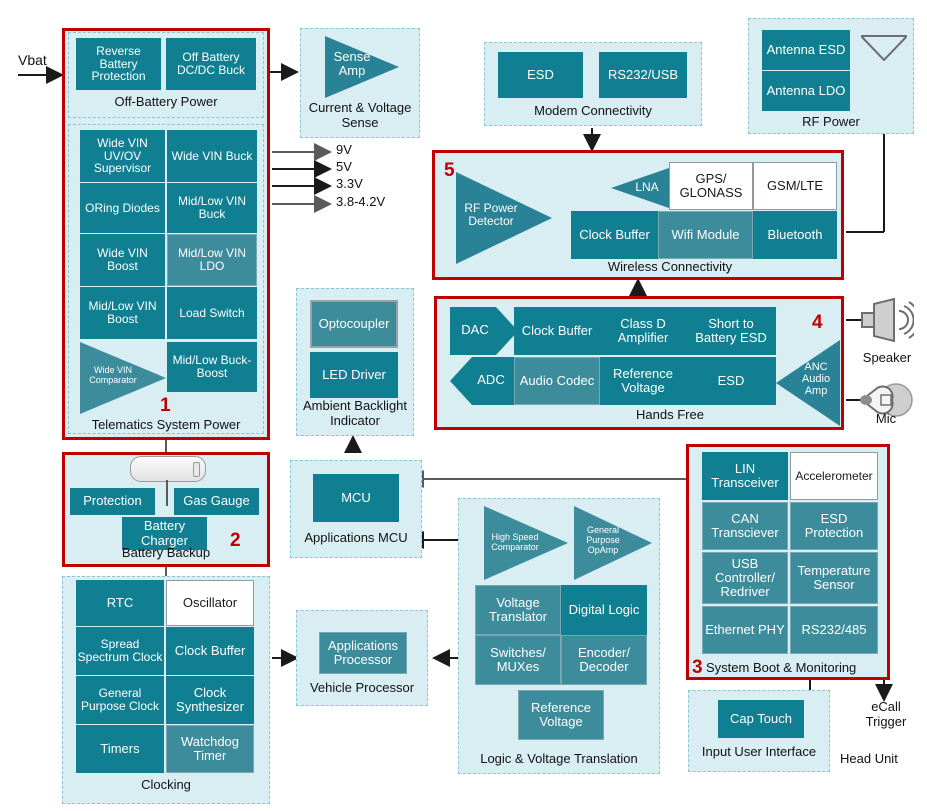 The image size is (927, 811). Describe the element at coordinates (122, 208) in the screenshot. I see `block-oring-diodes: ORing Diodes` at that location.